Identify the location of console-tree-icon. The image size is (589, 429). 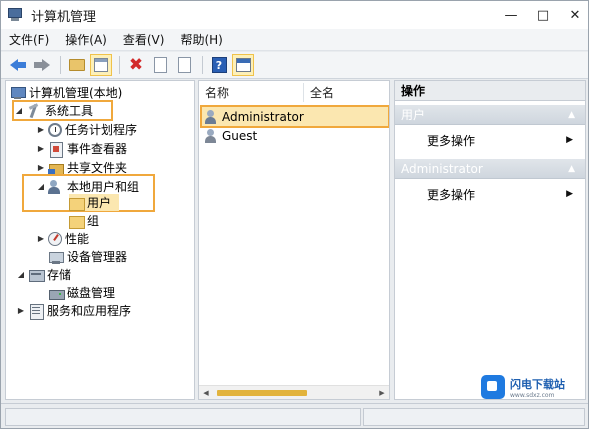
(101, 65).